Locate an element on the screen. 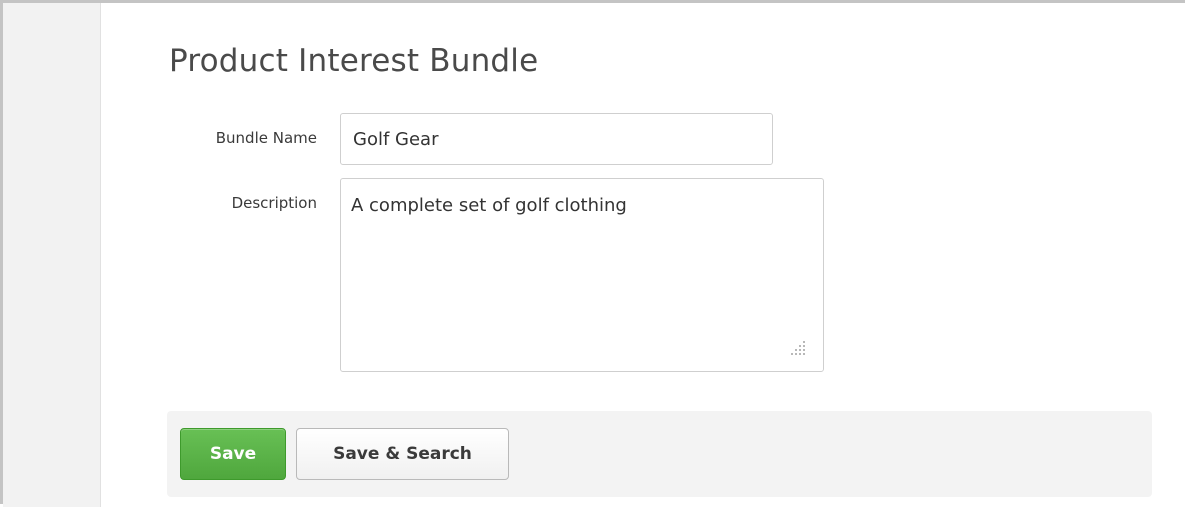  bundle-name-input is located at coordinates (556, 139).